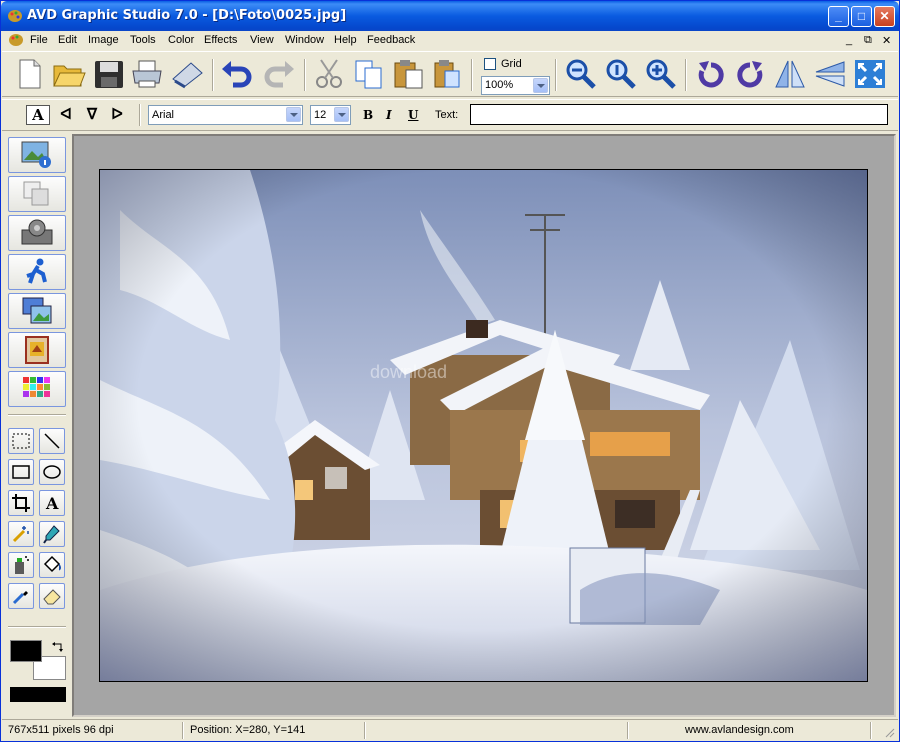 The width and height of the screenshot is (900, 742). What do you see at coordinates (830, 74) in the screenshot?
I see `flip-vertical-icon` at bounding box center [830, 74].